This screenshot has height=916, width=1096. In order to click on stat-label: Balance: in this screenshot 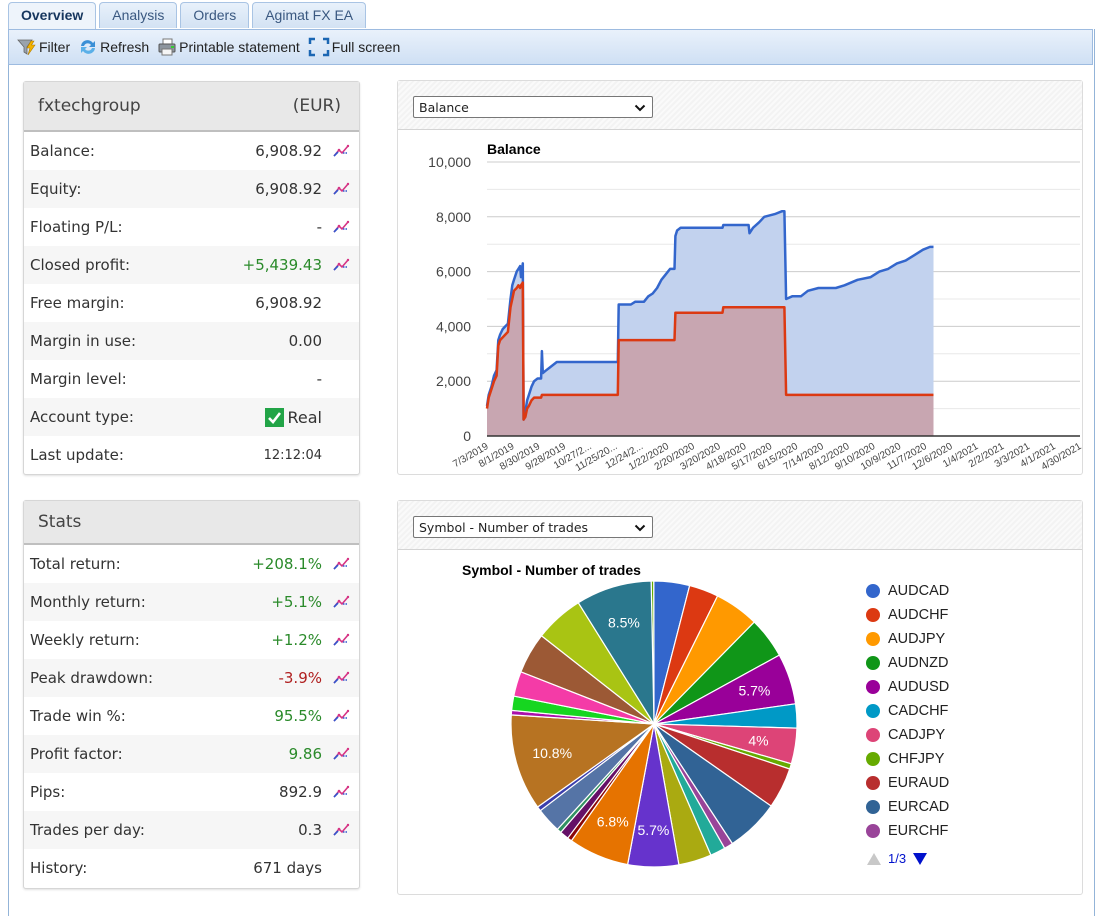, I will do `click(62, 151)`.